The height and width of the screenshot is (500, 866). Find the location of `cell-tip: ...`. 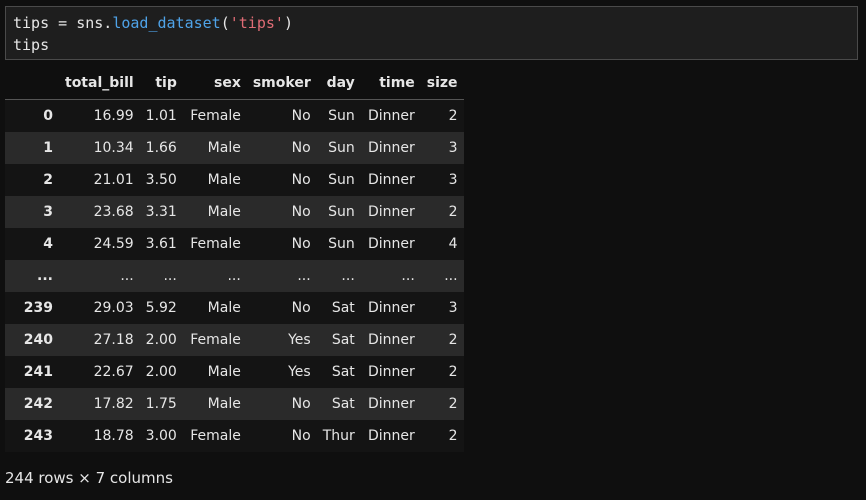

cell-tip: ... is located at coordinates (170, 276).